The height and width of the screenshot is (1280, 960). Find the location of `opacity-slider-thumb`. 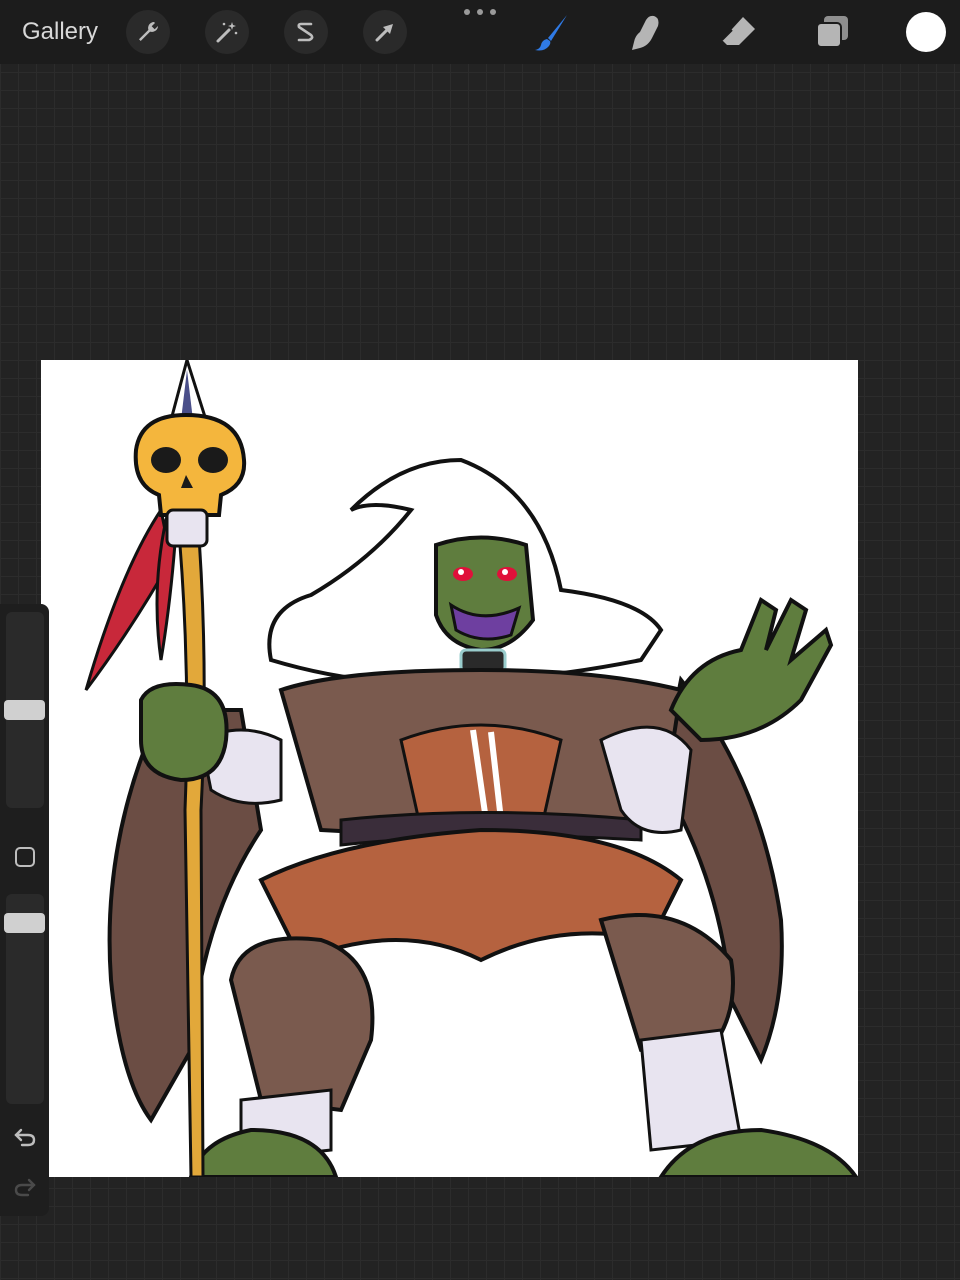

opacity-slider-thumb is located at coordinates (24, 923).